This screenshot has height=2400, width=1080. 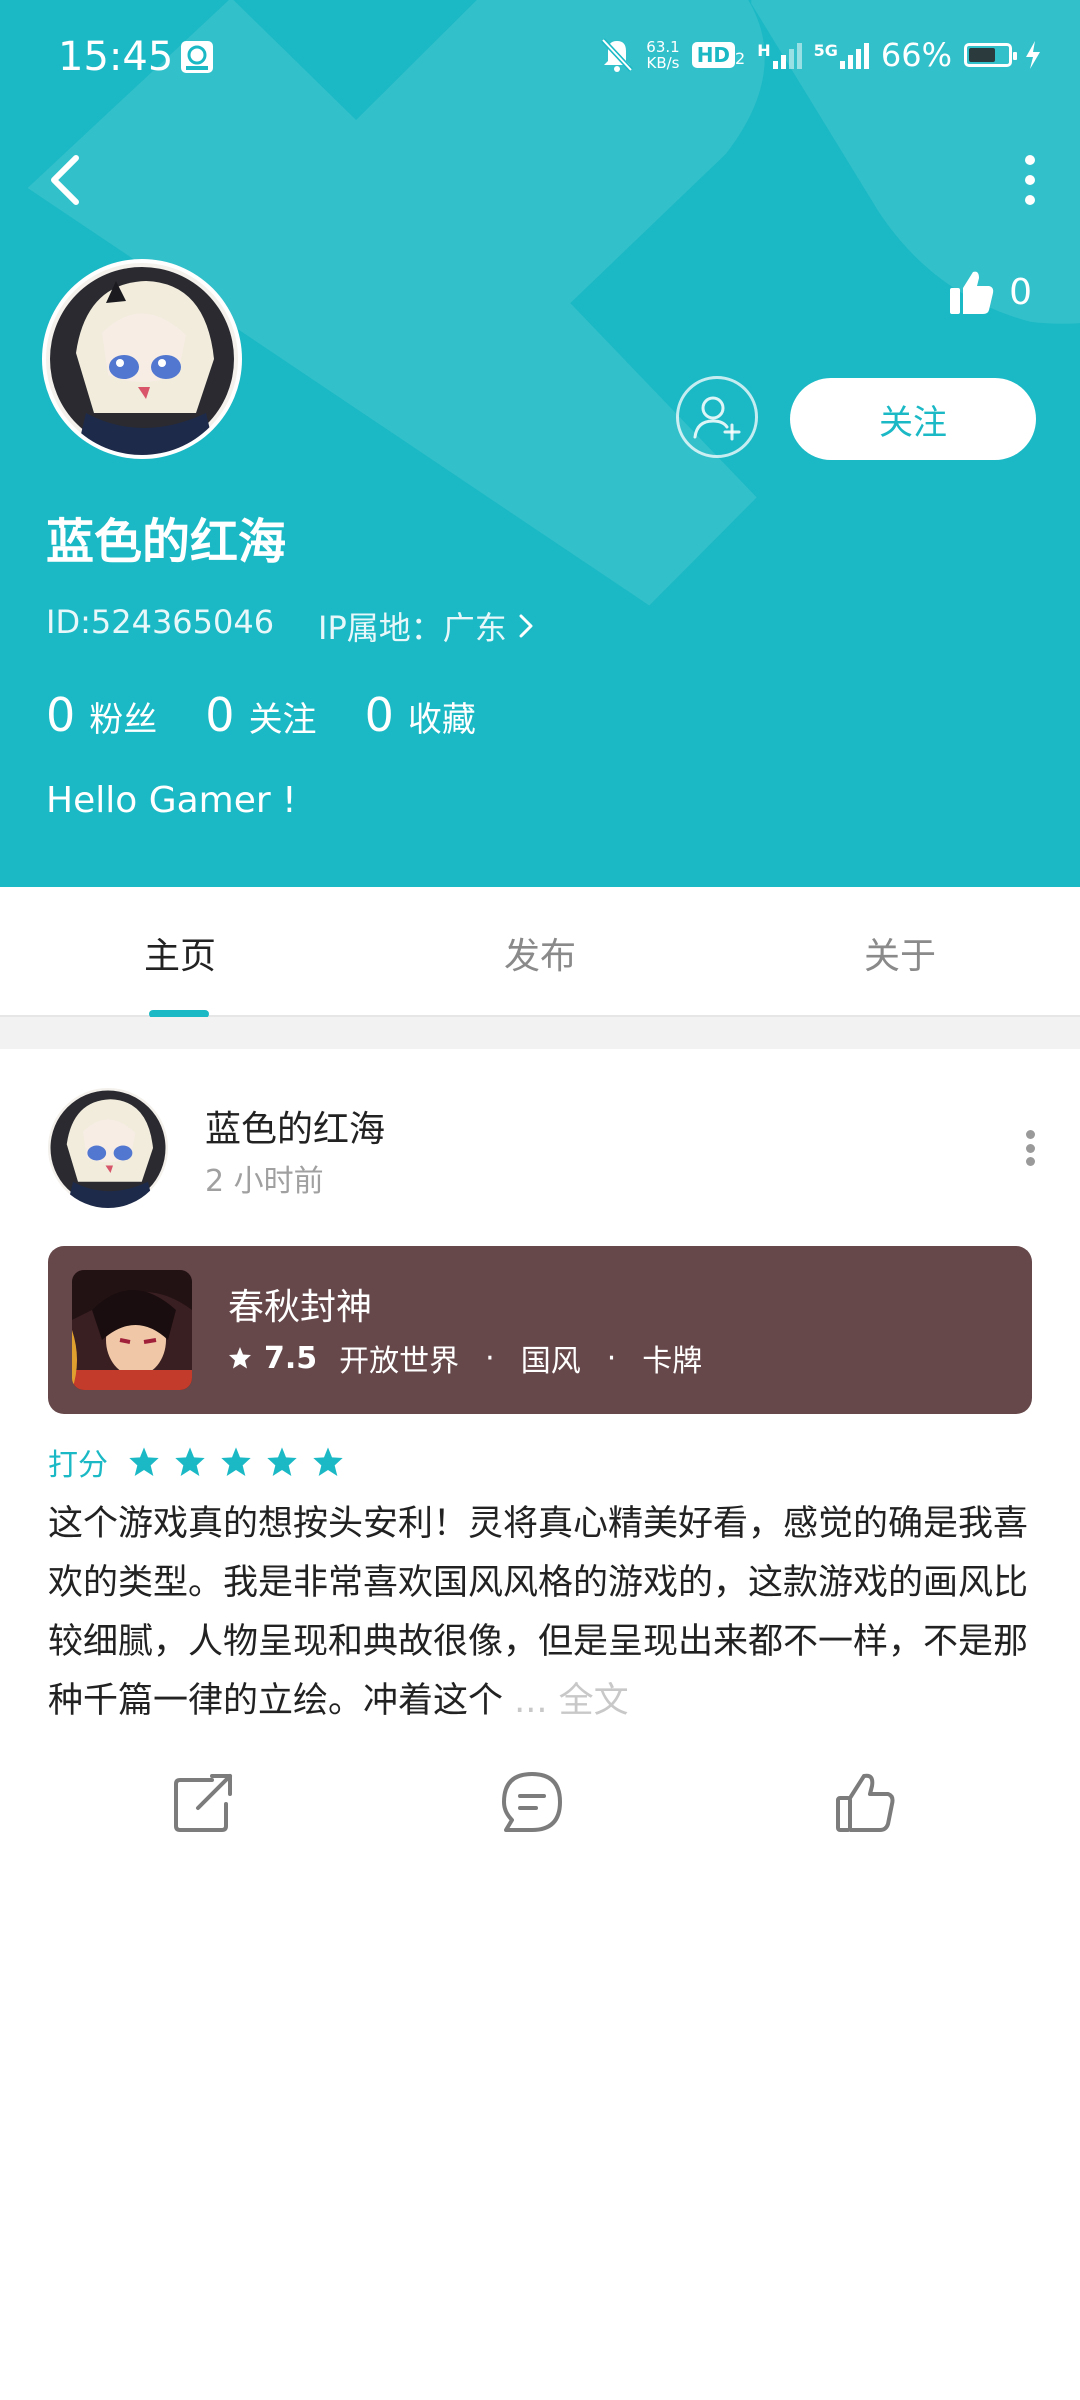 I want to click on follow-button: 关注, so click(x=913, y=419).